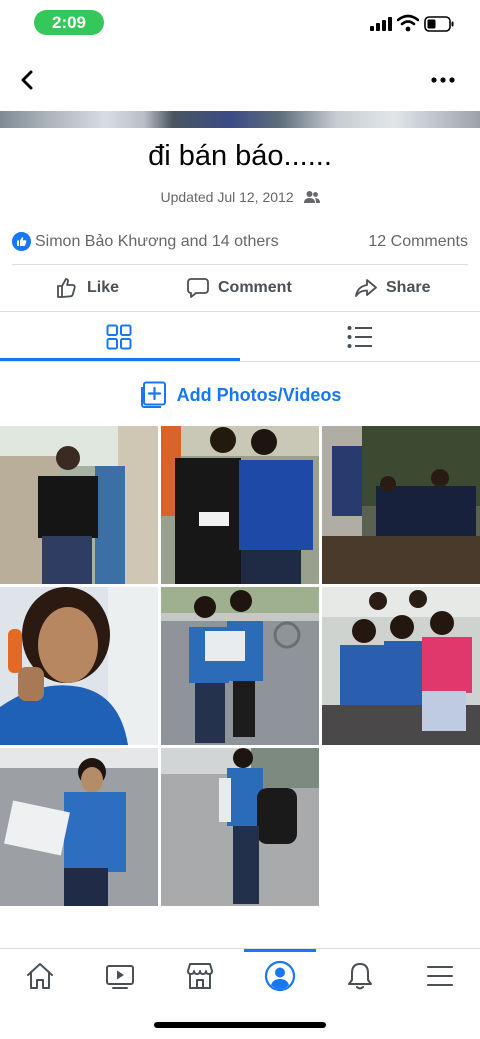 The height and width of the screenshot is (1039, 480). I want to click on home-icon, so click(40, 976).